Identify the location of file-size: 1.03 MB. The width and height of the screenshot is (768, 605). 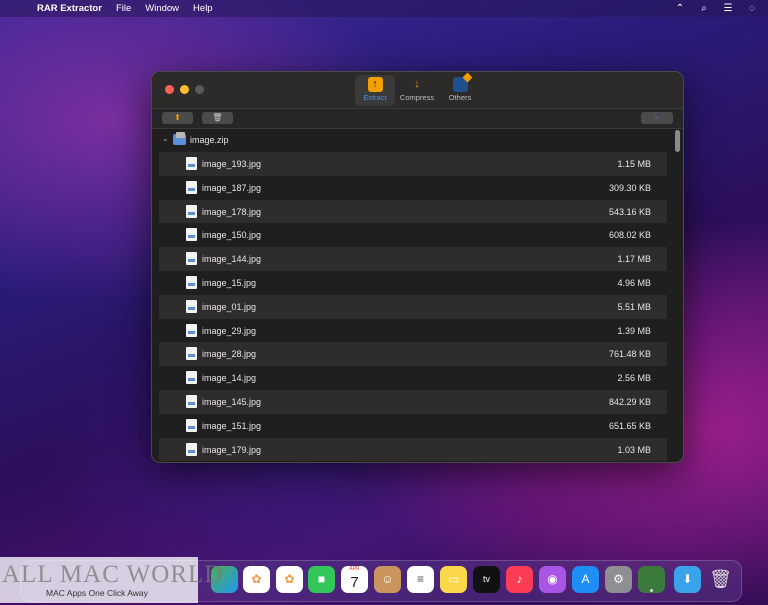
(634, 449).